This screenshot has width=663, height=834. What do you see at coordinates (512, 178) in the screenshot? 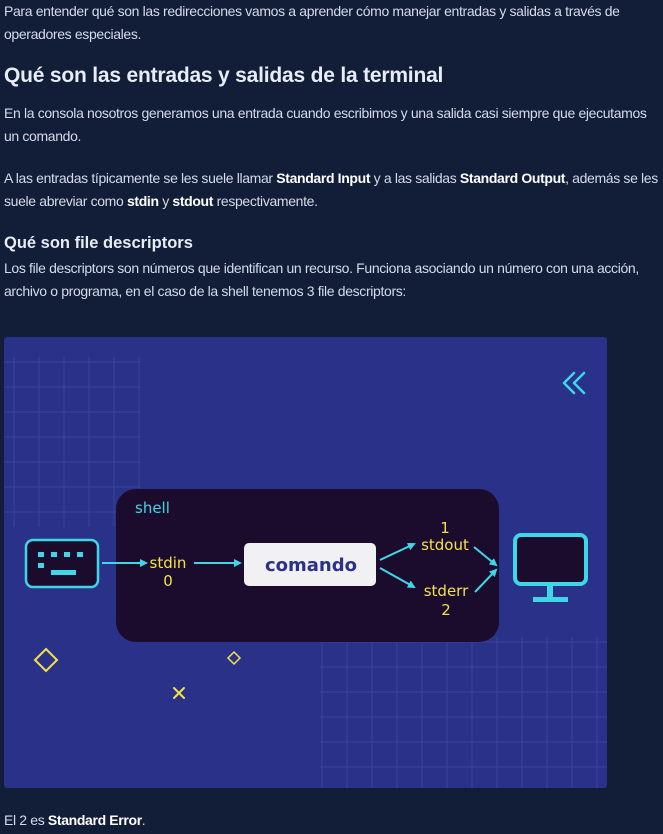
I see `bold-standard-output: Standard Output` at bounding box center [512, 178].